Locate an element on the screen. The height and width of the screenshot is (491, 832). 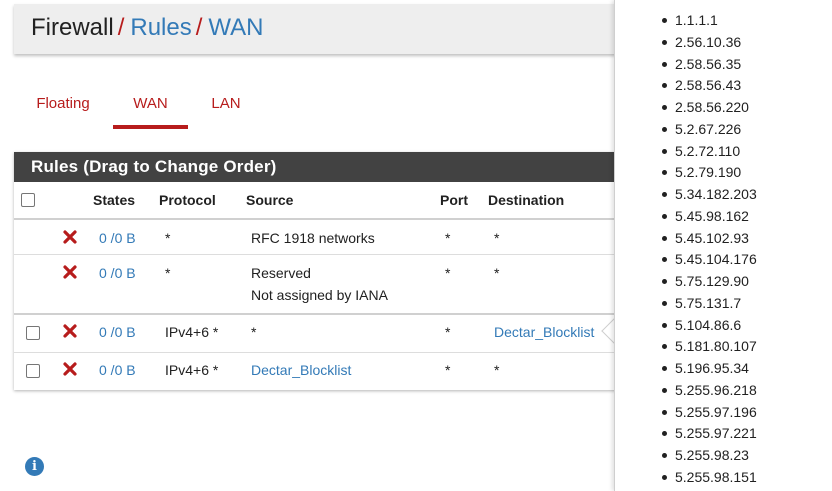
list-item: 5.255.98.23 is located at coordinates (709, 458).